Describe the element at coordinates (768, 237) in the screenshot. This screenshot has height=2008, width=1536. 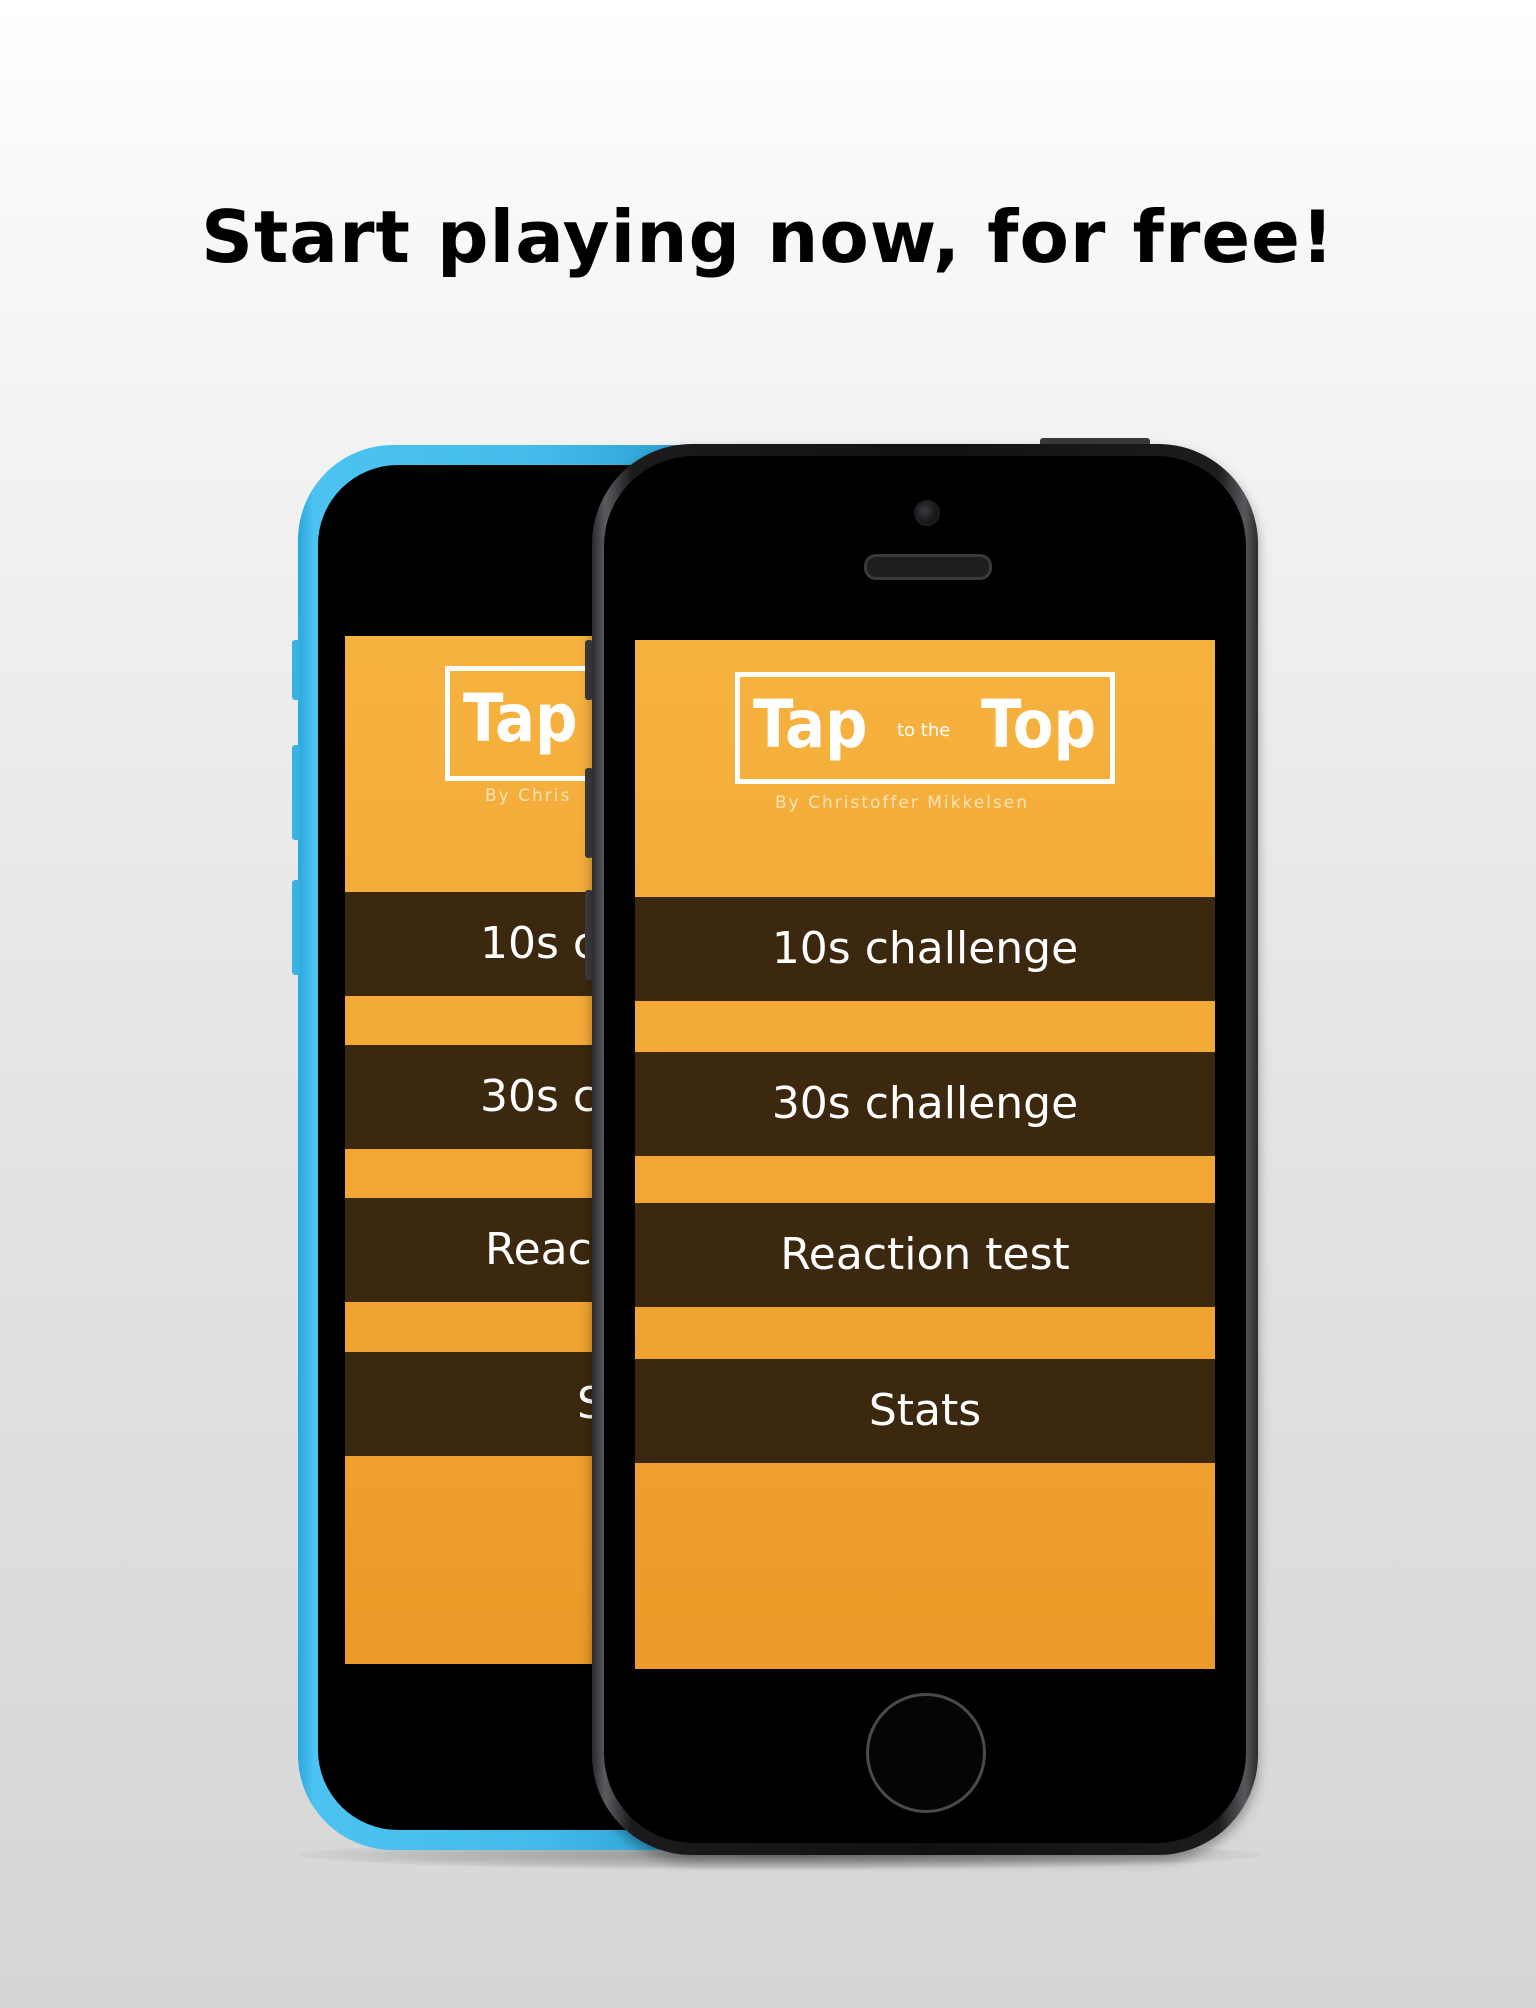
I see `headline: Start playing now, for free!` at that location.